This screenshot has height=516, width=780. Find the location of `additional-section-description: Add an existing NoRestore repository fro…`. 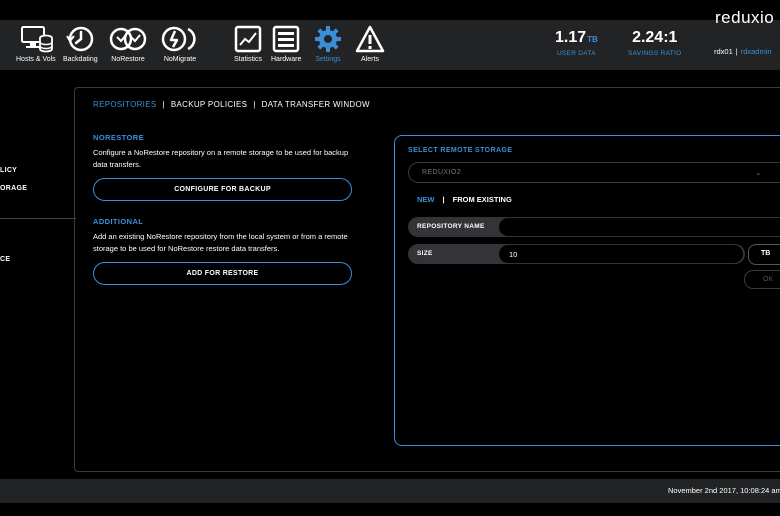

additional-section-description: Add an existing NoRestore repository fro… is located at coordinates (220, 242).